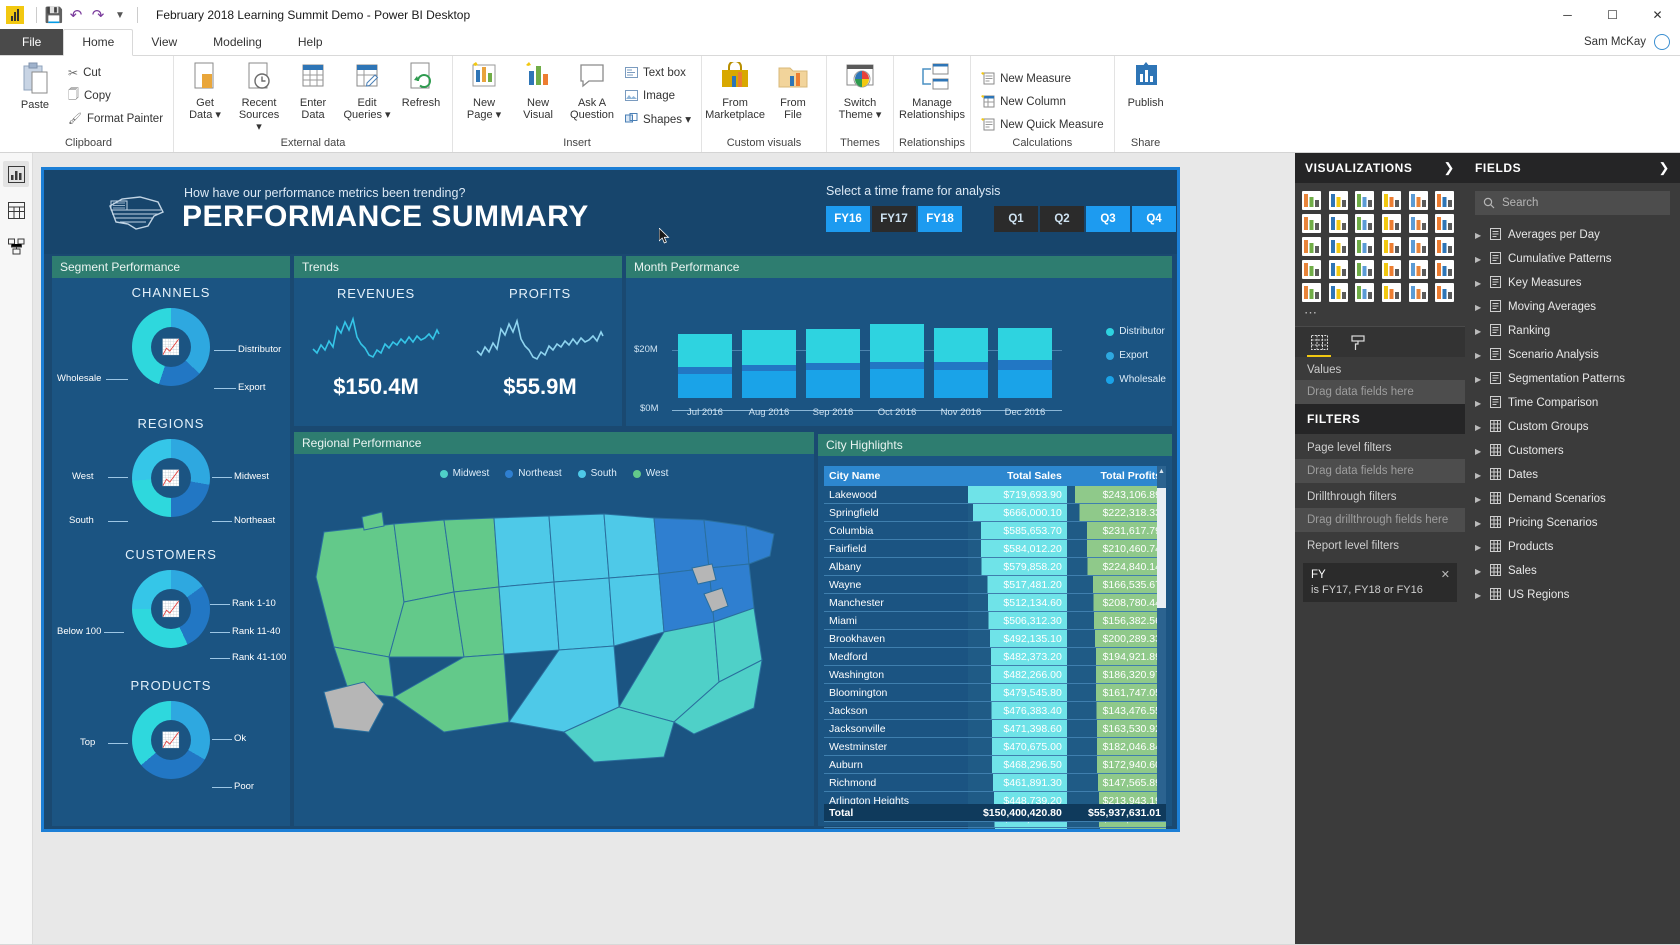  Describe the element at coordinates (592, 91) in the screenshot. I see `ask-a-question-button: Ask A Question` at that location.